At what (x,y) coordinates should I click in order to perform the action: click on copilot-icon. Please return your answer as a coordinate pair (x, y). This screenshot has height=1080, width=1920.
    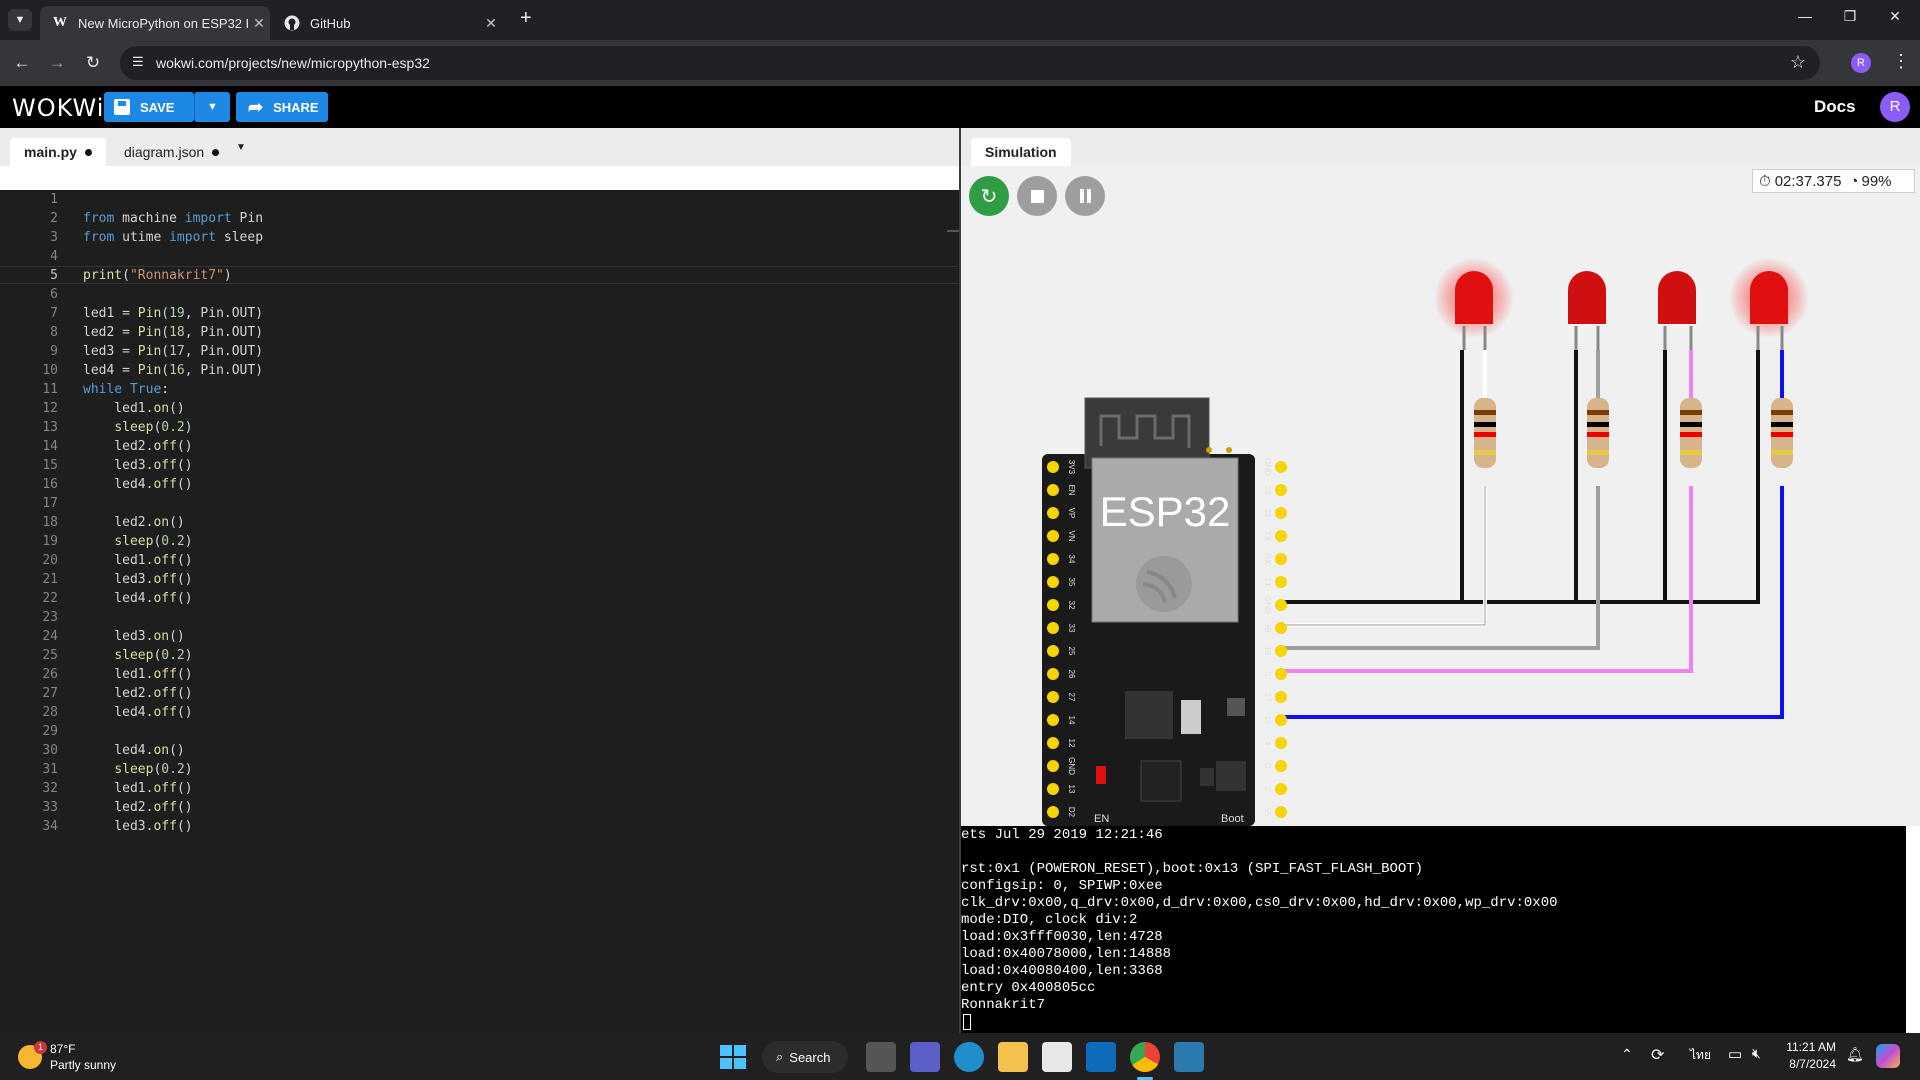
    Looking at the image, I should click on (1888, 1056).